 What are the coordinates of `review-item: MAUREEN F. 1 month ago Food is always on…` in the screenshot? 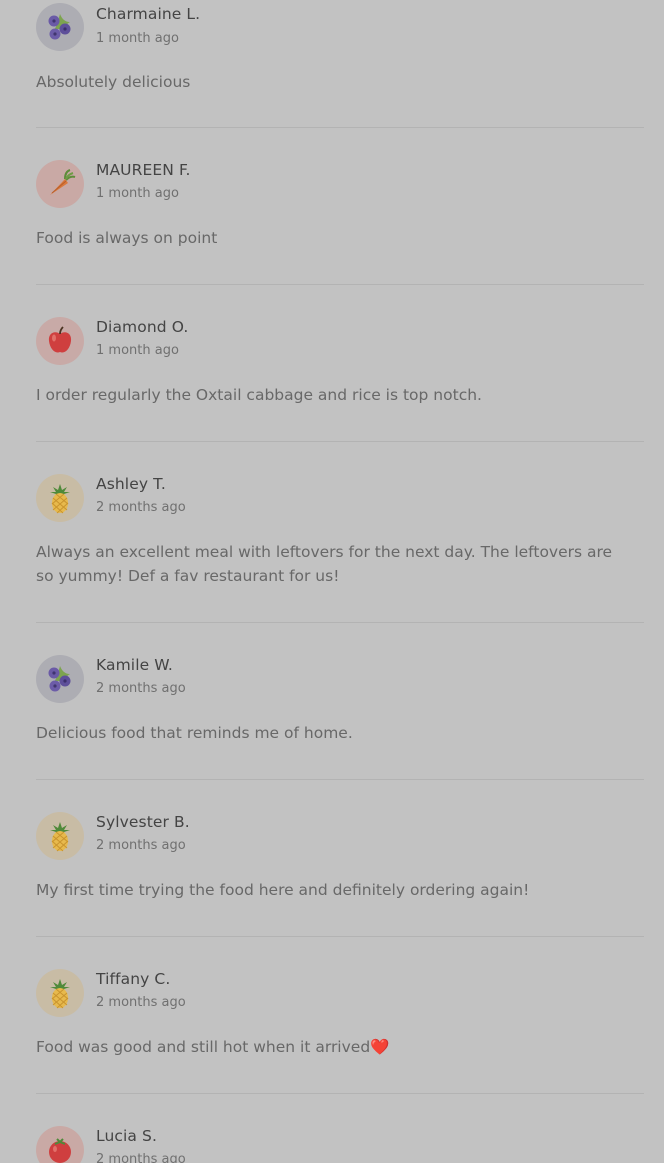 It's located at (340, 202).